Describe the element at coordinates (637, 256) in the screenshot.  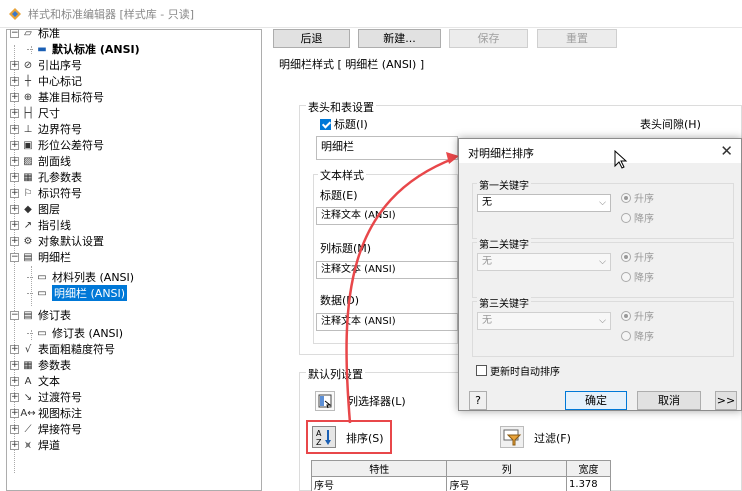
I see `second-ascending-radio: 升序` at that location.